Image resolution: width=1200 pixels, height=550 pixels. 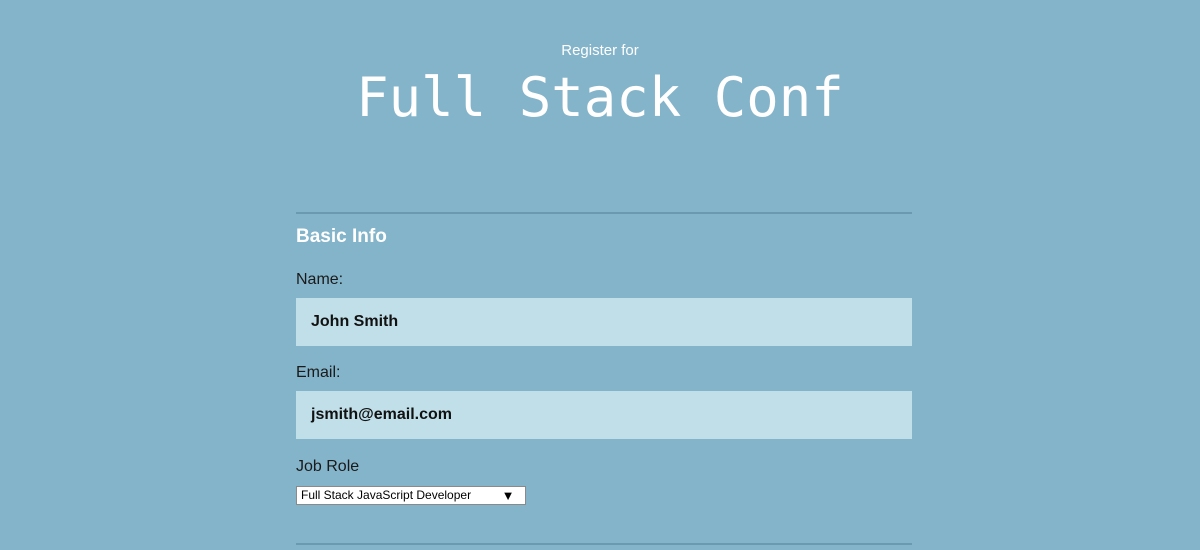 What do you see at coordinates (318, 372) in the screenshot?
I see `email-label: Email:` at bounding box center [318, 372].